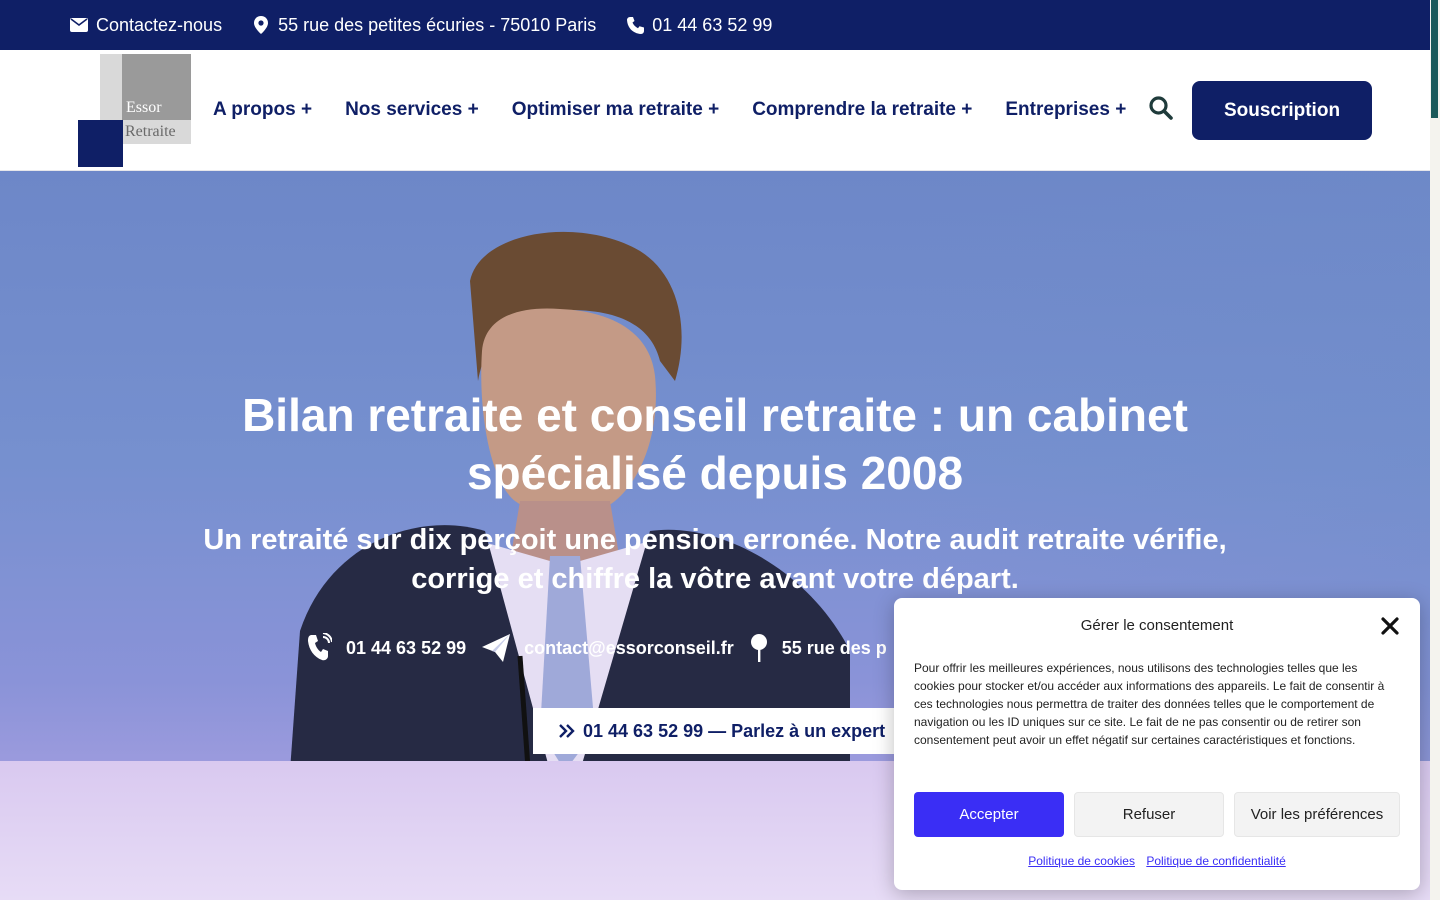 The image size is (1440, 900). What do you see at coordinates (734, 730) in the screenshot?
I see `cta-label: 01 44 63 52 99 — Parlez à un expert` at bounding box center [734, 730].